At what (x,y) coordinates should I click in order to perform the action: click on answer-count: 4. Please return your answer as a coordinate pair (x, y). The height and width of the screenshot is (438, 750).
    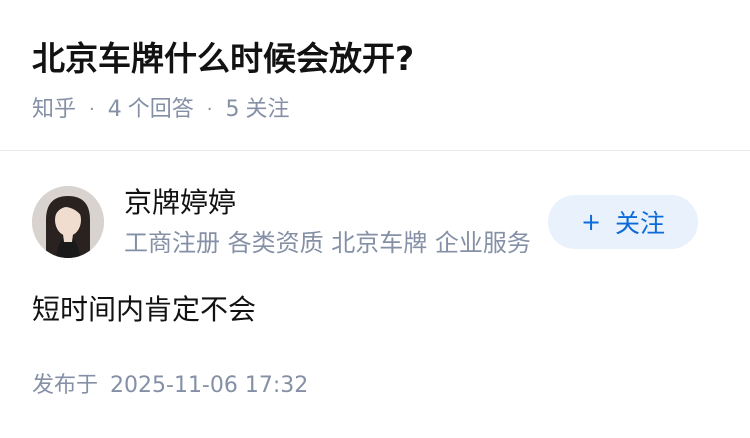
    Looking at the image, I should click on (114, 109).